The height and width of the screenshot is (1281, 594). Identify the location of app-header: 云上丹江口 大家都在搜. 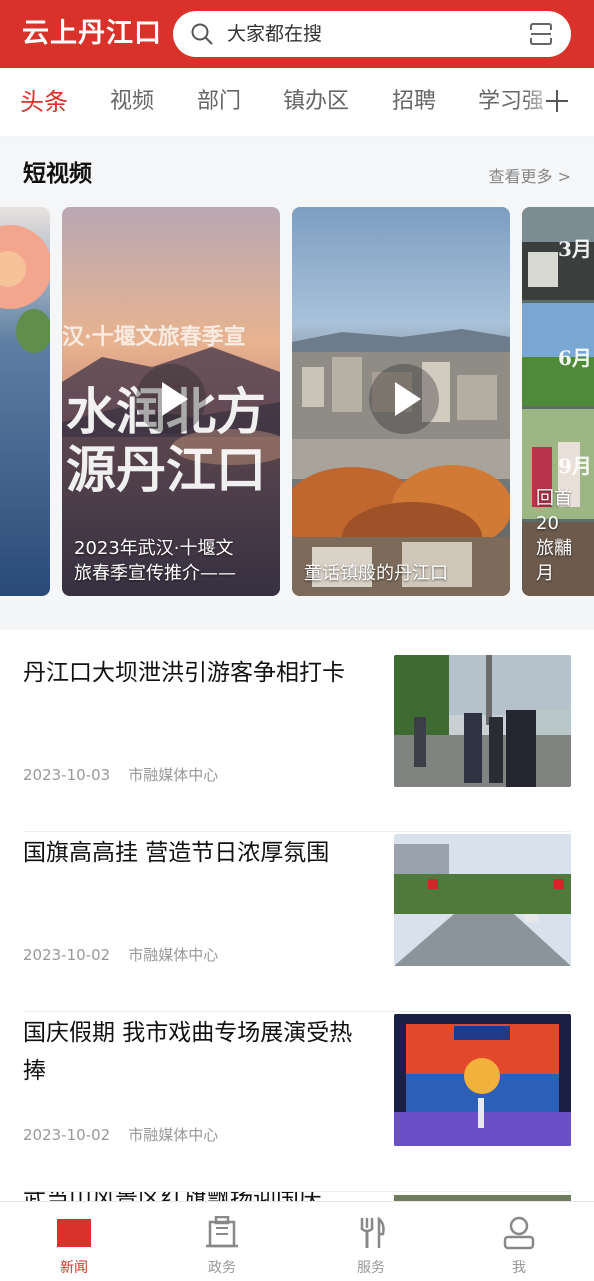
(297, 34).